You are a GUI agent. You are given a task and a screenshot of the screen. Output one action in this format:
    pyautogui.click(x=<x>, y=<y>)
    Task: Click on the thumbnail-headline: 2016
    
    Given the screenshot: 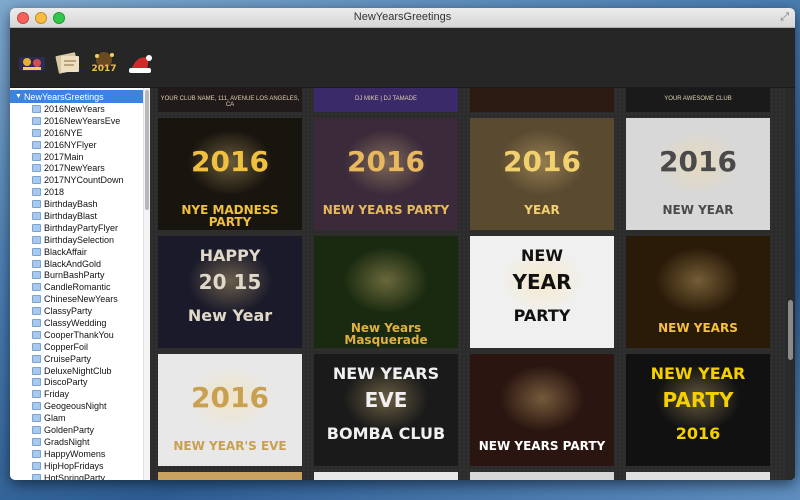 What is the action you would take?
    pyautogui.click(x=386, y=161)
    